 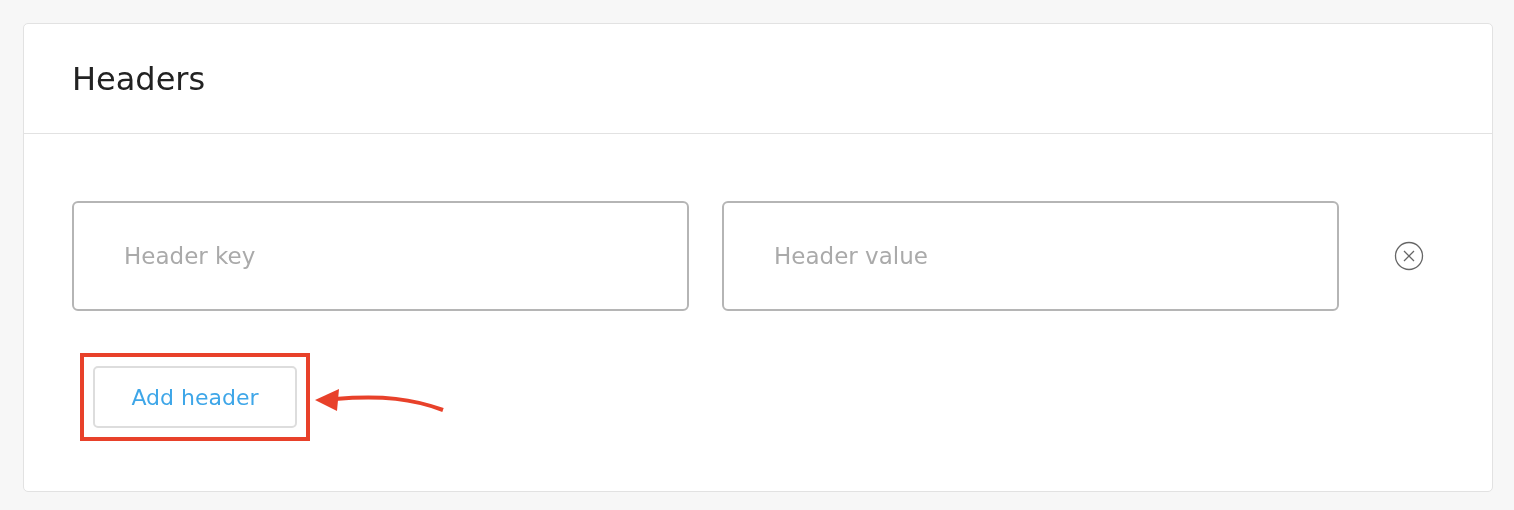 What do you see at coordinates (380, 256) in the screenshot?
I see `input-field: Header key` at bounding box center [380, 256].